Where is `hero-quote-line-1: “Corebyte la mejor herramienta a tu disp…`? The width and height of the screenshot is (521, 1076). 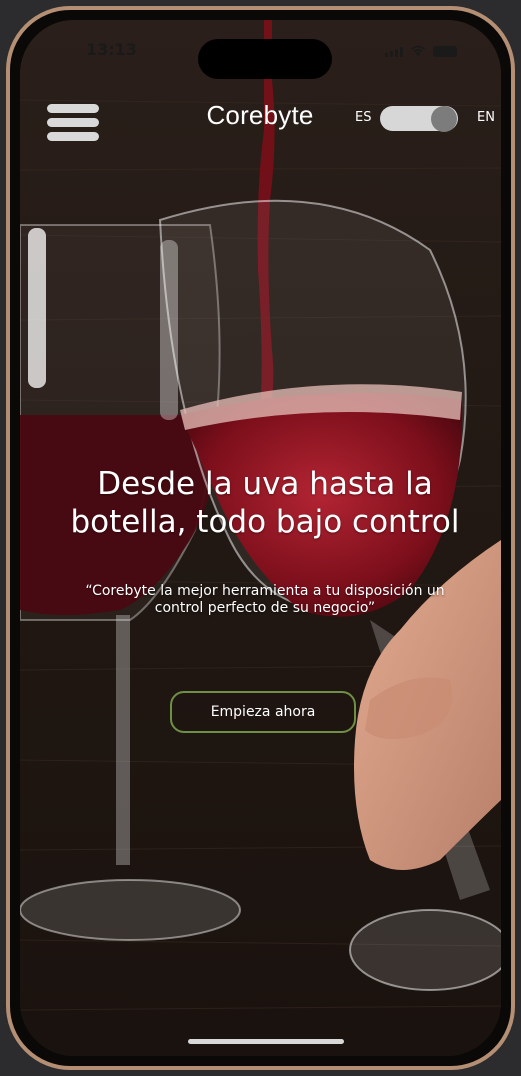
hero-quote-line-1: “Corebyte la mejor herramienta a tu disp… is located at coordinates (265, 591).